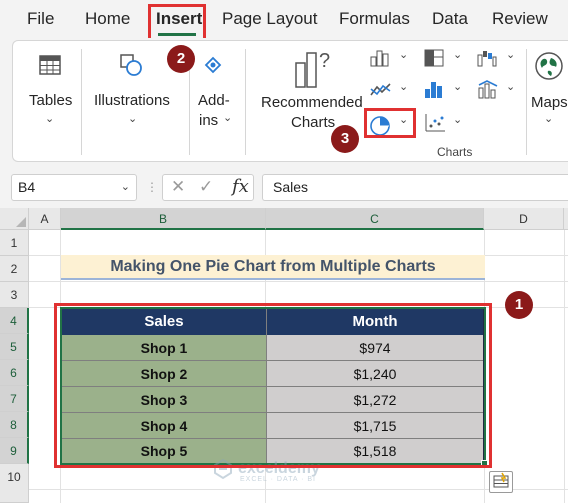 The image size is (568, 503). What do you see at coordinates (566, 219) in the screenshot?
I see `column-header-e-edge` at bounding box center [566, 219].